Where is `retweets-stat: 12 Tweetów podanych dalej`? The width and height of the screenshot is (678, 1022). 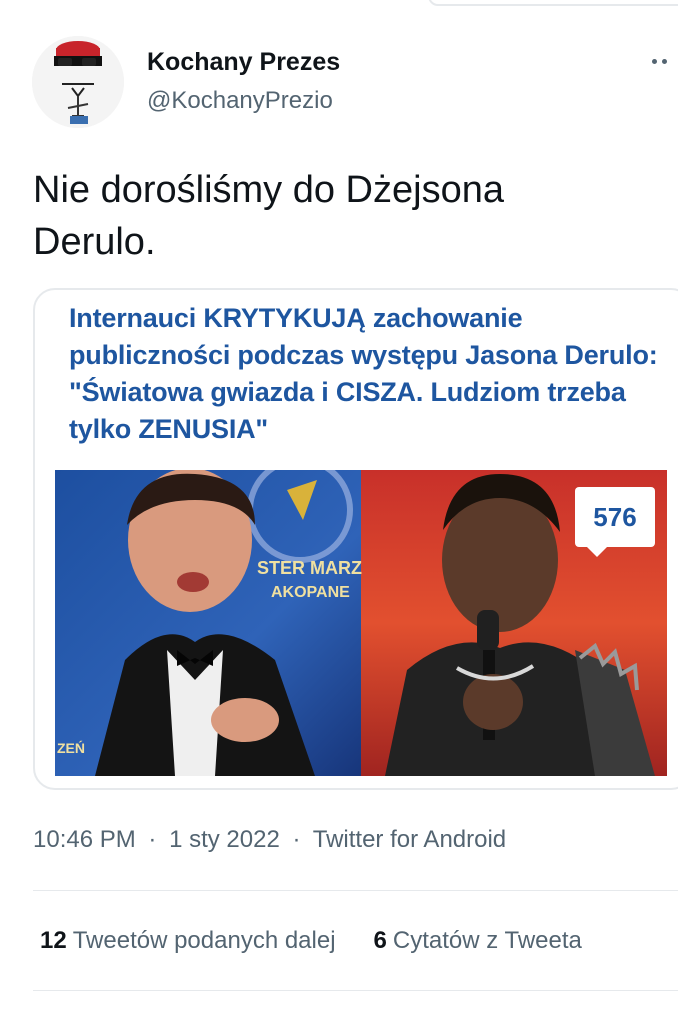 retweets-stat: 12 Tweetów podanych dalej is located at coordinates (188, 941).